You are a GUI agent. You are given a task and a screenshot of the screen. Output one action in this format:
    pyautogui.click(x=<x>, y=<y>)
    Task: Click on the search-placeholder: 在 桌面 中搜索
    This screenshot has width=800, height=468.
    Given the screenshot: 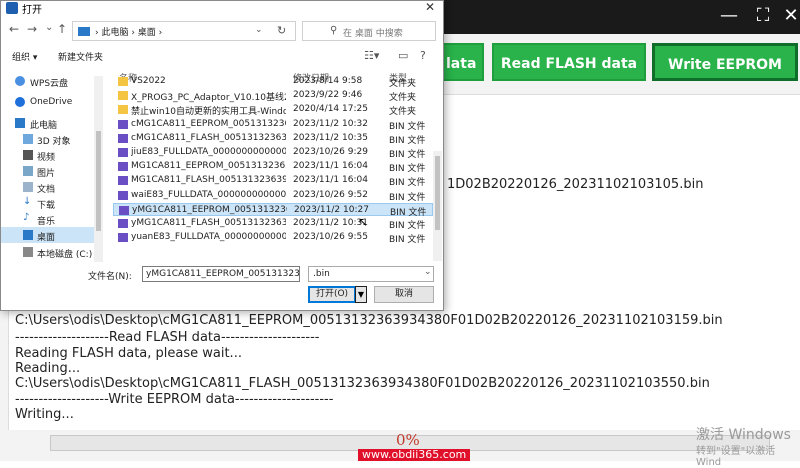 What is the action you would take?
    pyautogui.click(x=373, y=34)
    